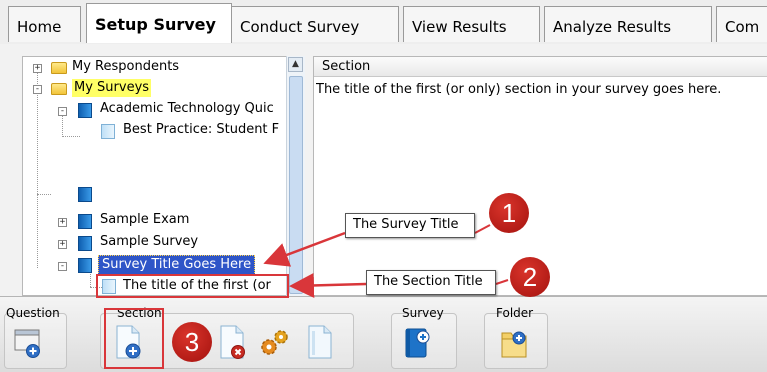 The image size is (767, 372). I want to click on step-number-badge: 1, so click(509, 213).